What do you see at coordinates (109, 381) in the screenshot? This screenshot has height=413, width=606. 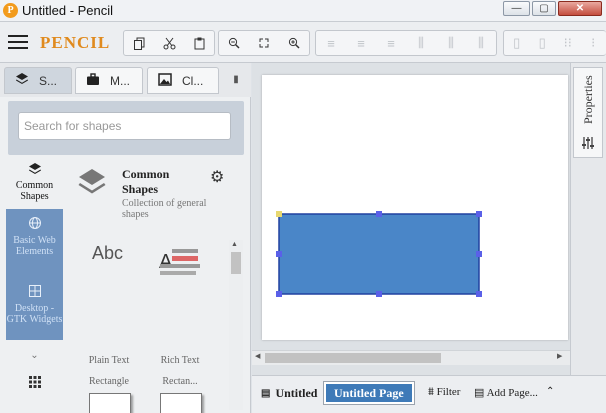 I see `shape-label: Rectangle` at bounding box center [109, 381].